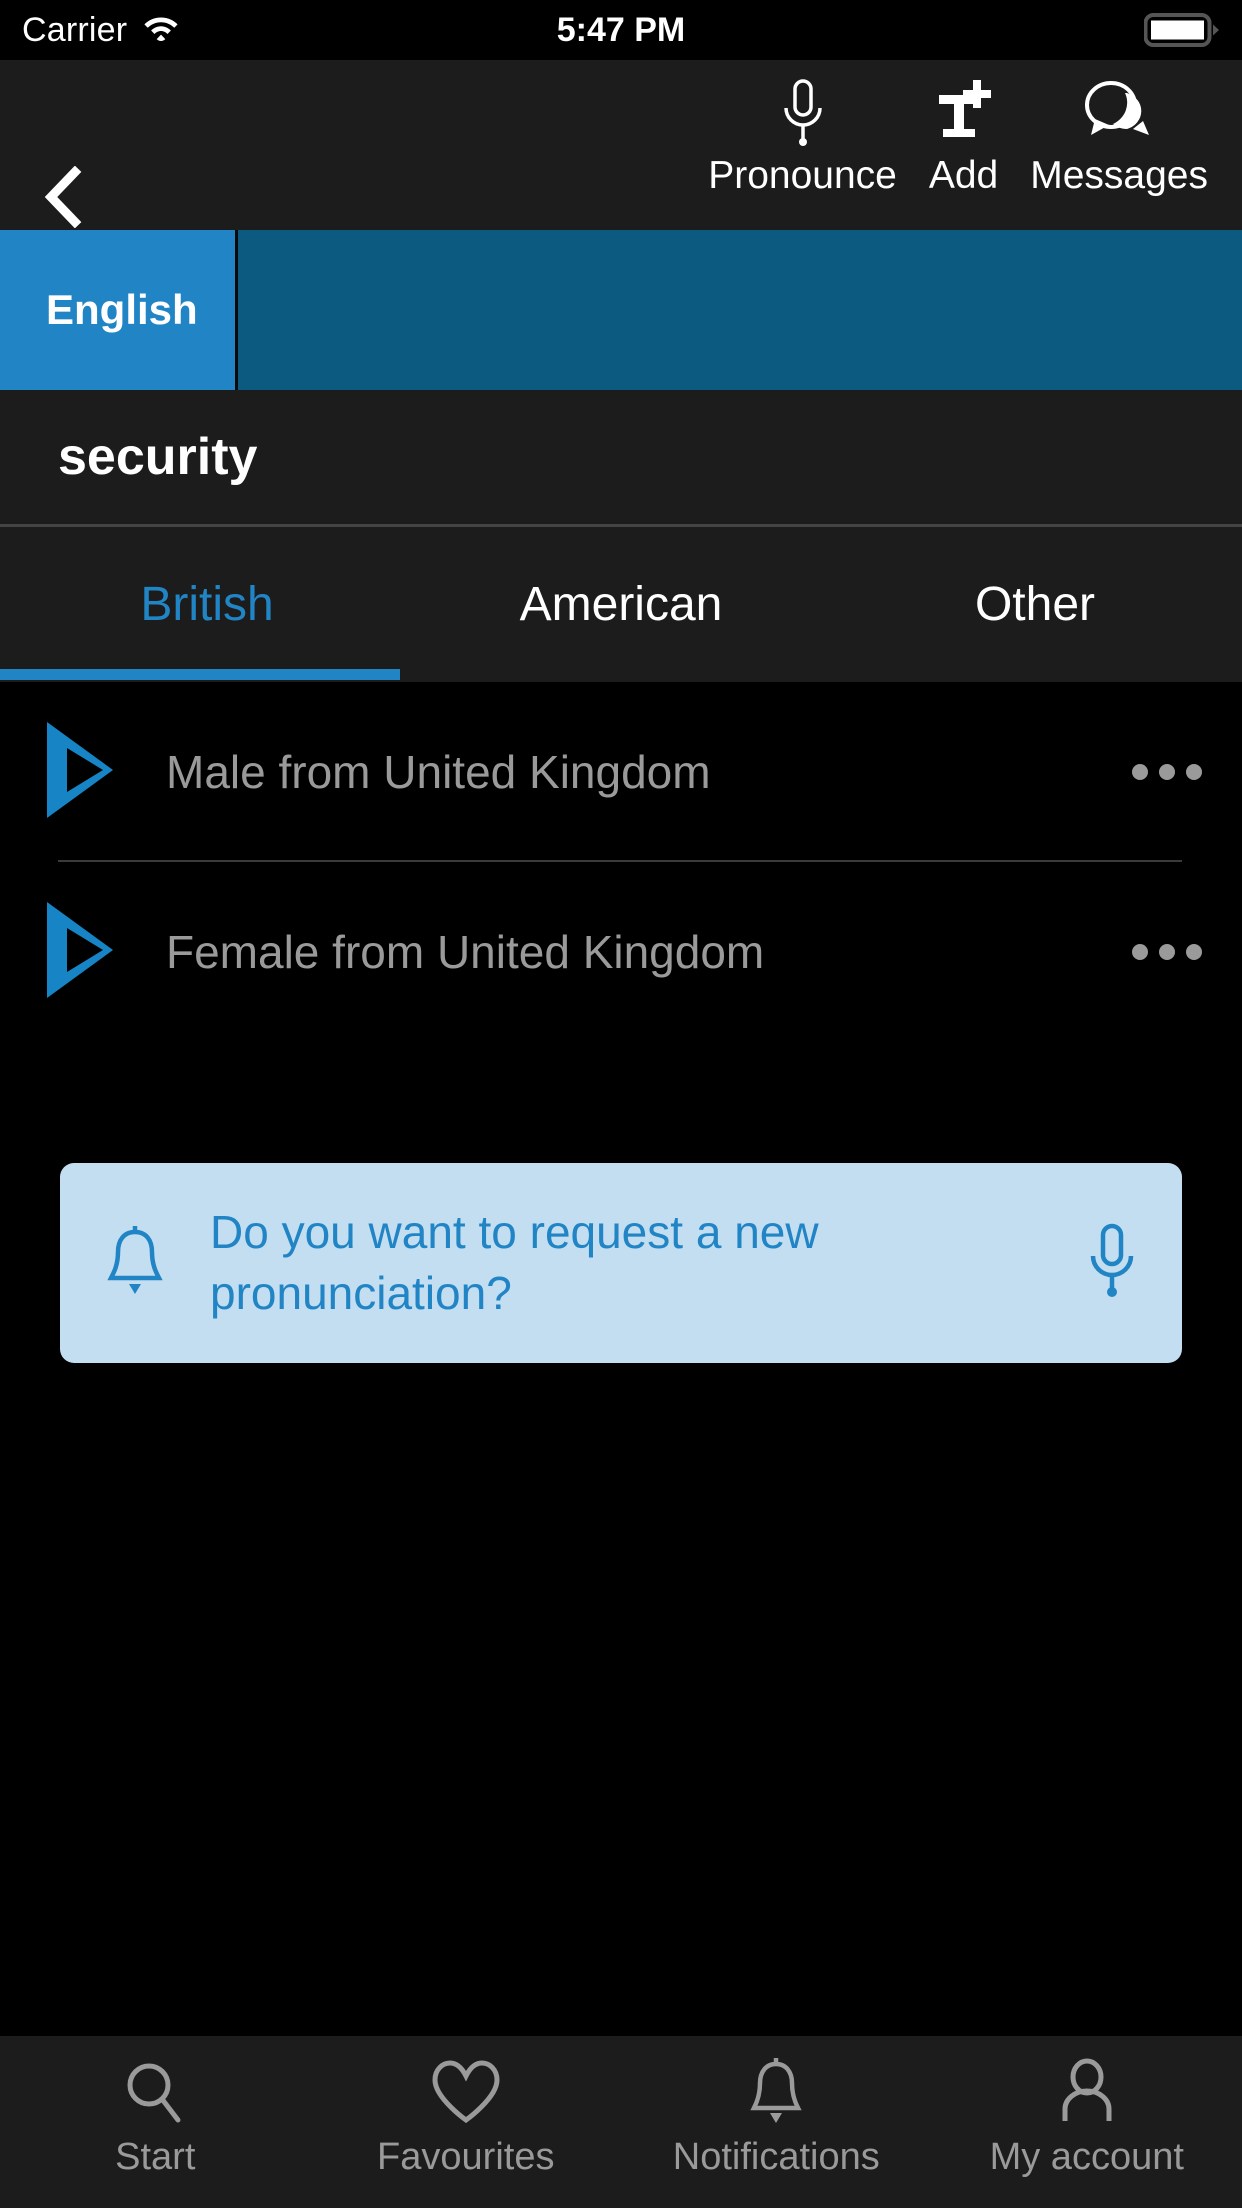 The width and height of the screenshot is (1242, 2208). I want to click on language-tab-english: English, so click(119, 310).